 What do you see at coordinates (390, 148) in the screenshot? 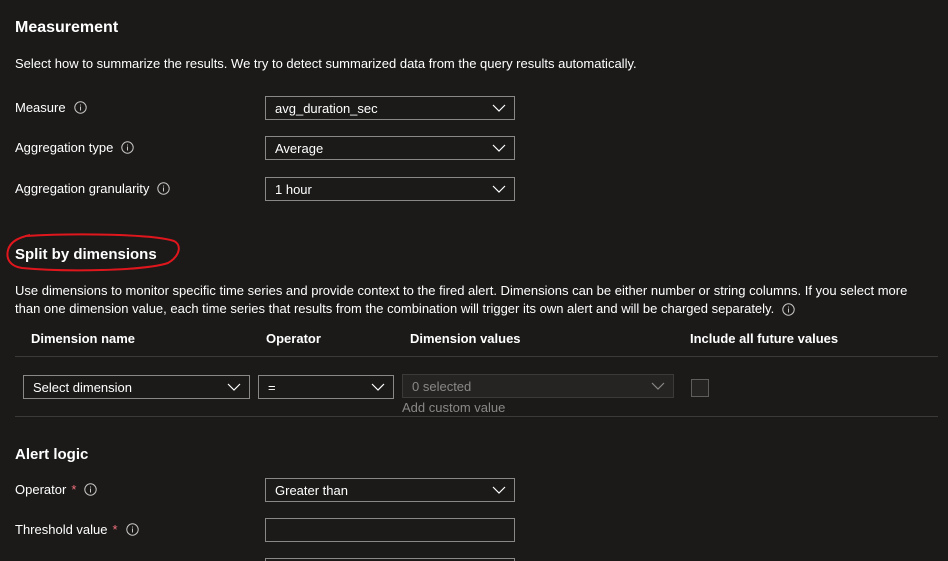
I see `aggregation-type-dropdown: Average` at bounding box center [390, 148].